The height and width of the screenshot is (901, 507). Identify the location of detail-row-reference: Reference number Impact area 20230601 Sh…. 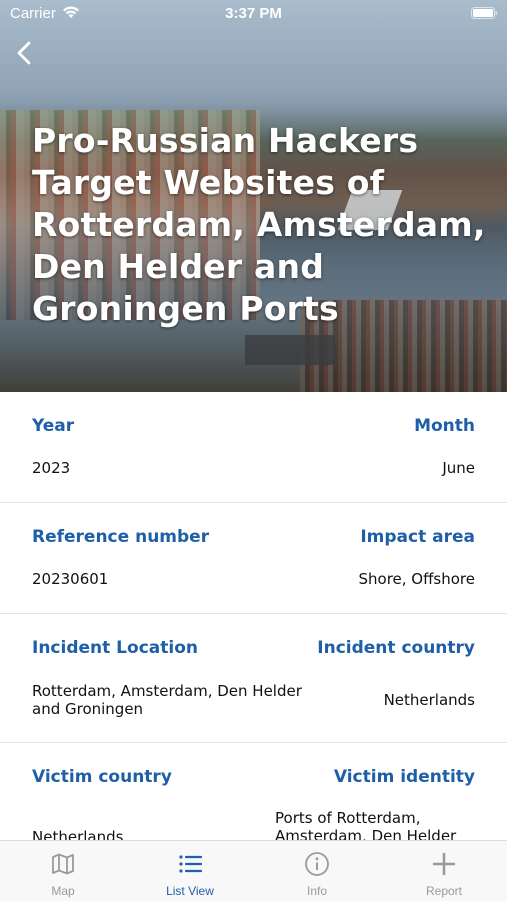
(253, 558).